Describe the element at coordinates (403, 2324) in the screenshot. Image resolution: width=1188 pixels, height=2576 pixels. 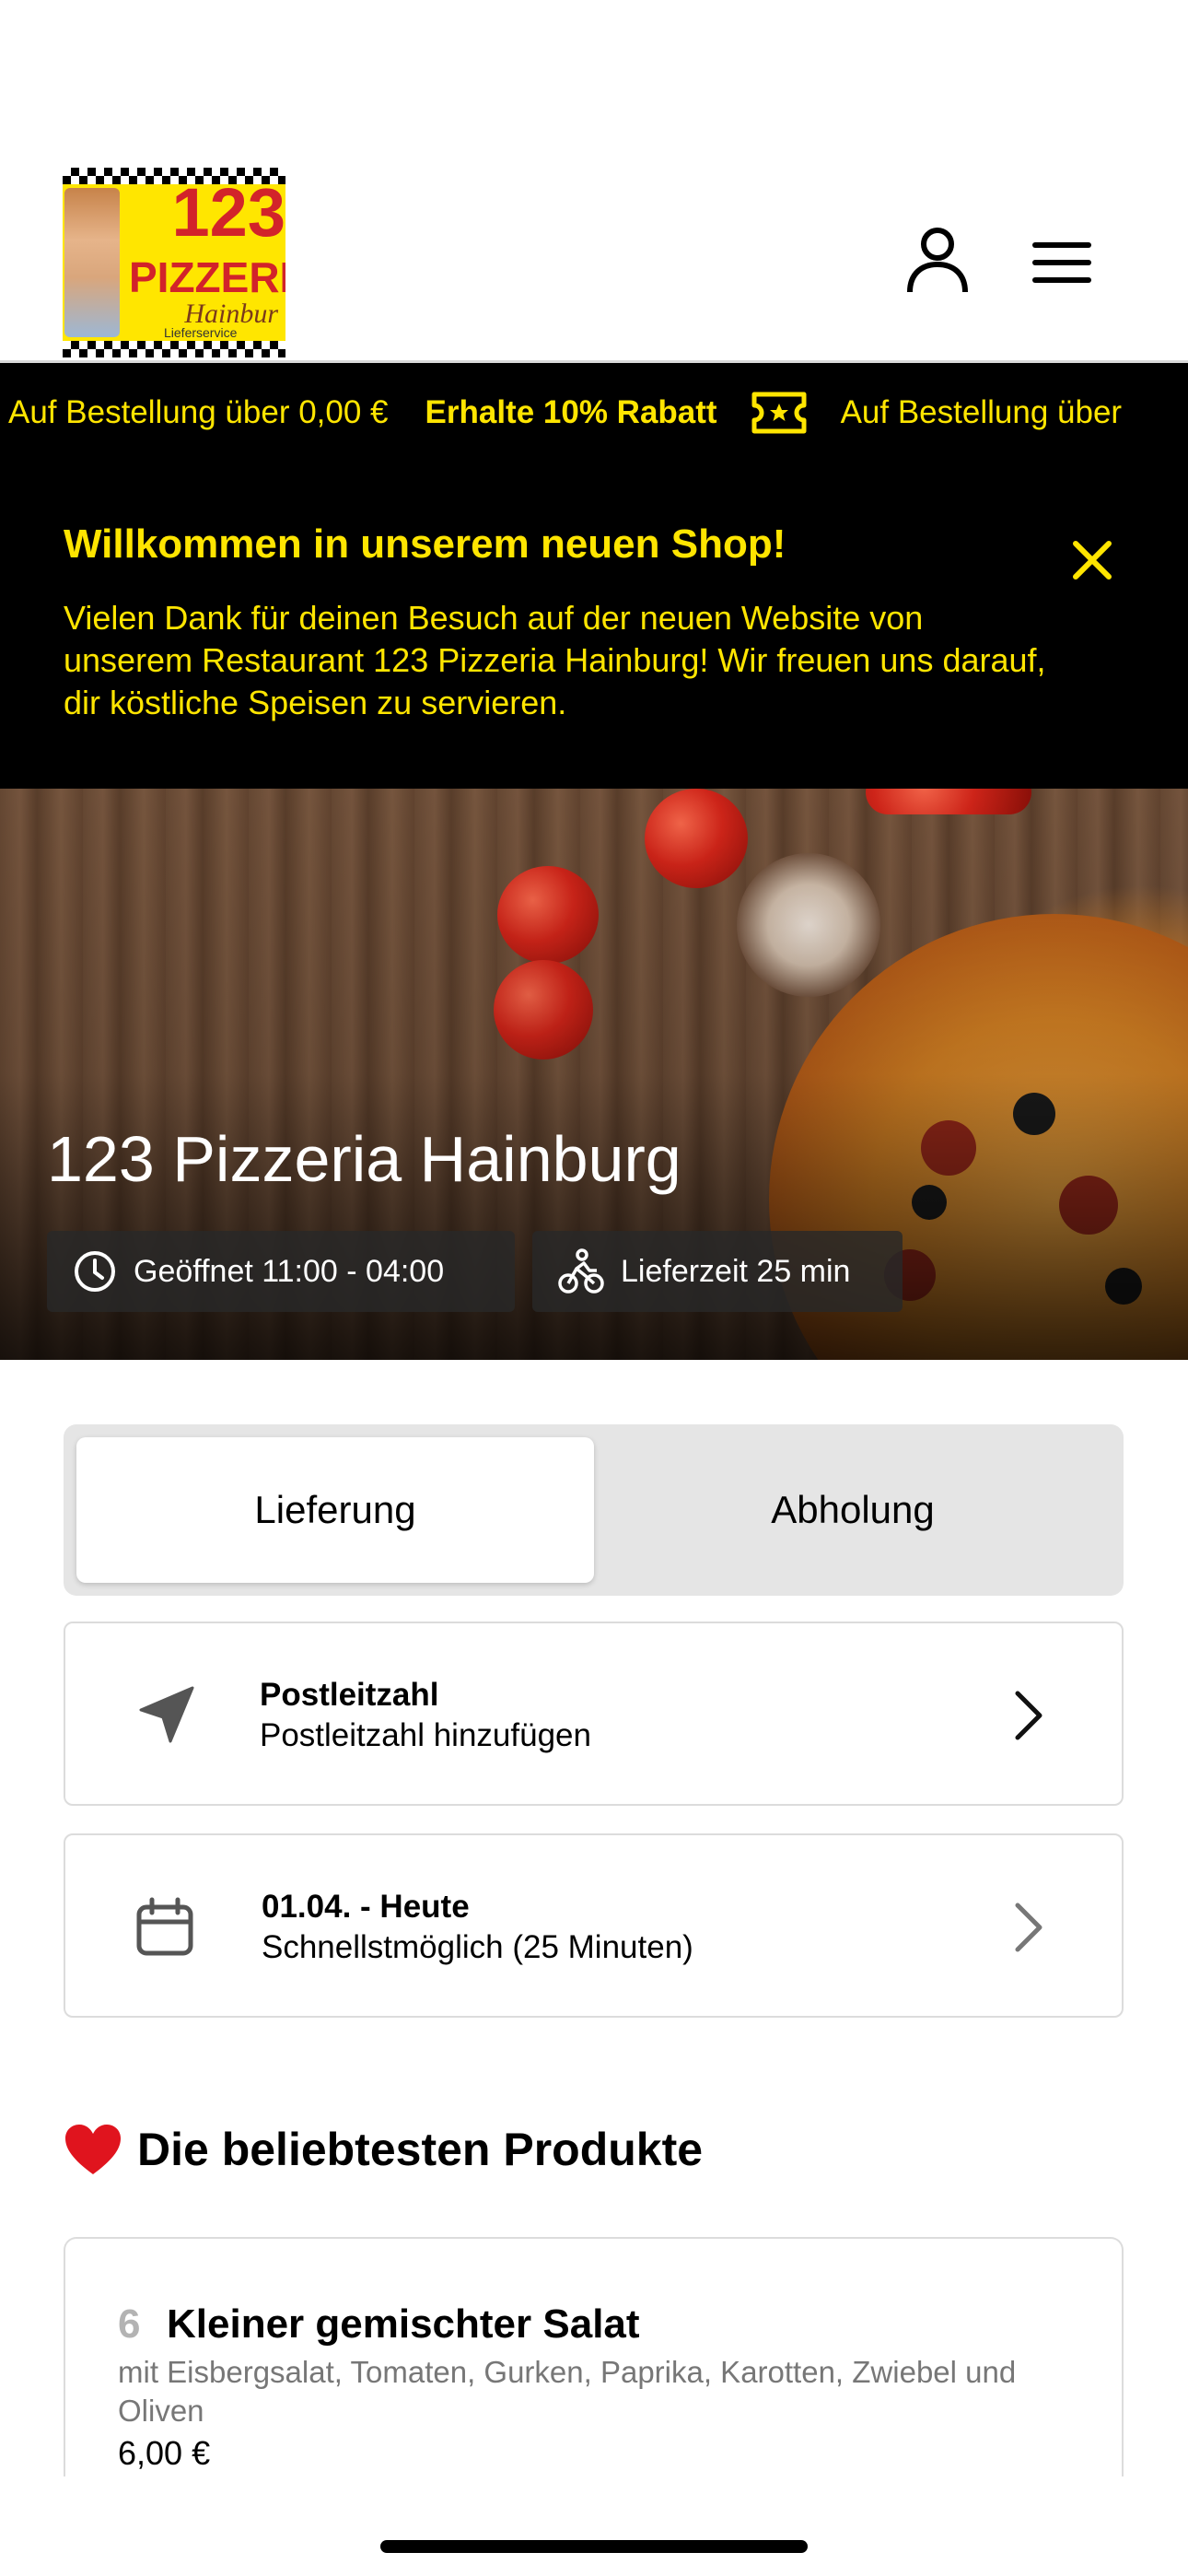
I see `product-name: Kleiner gemischter Salat` at that location.